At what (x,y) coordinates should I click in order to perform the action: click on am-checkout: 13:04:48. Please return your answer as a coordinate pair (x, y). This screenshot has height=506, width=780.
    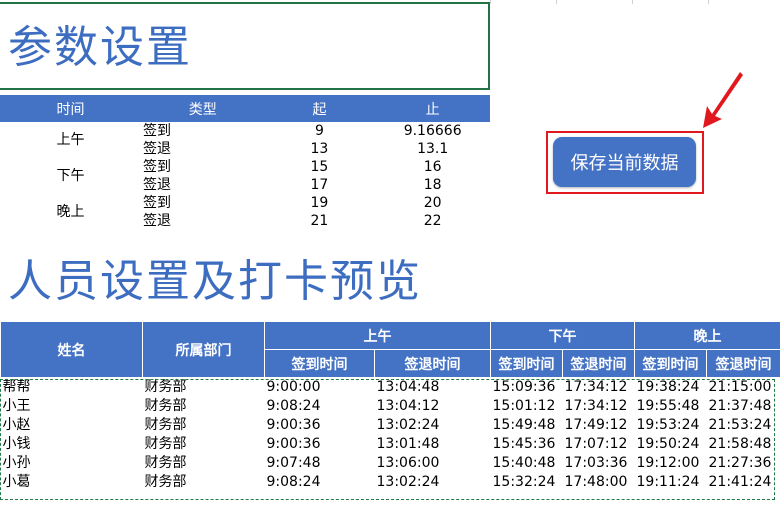
    Looking at the image, I should click on (433, 388).